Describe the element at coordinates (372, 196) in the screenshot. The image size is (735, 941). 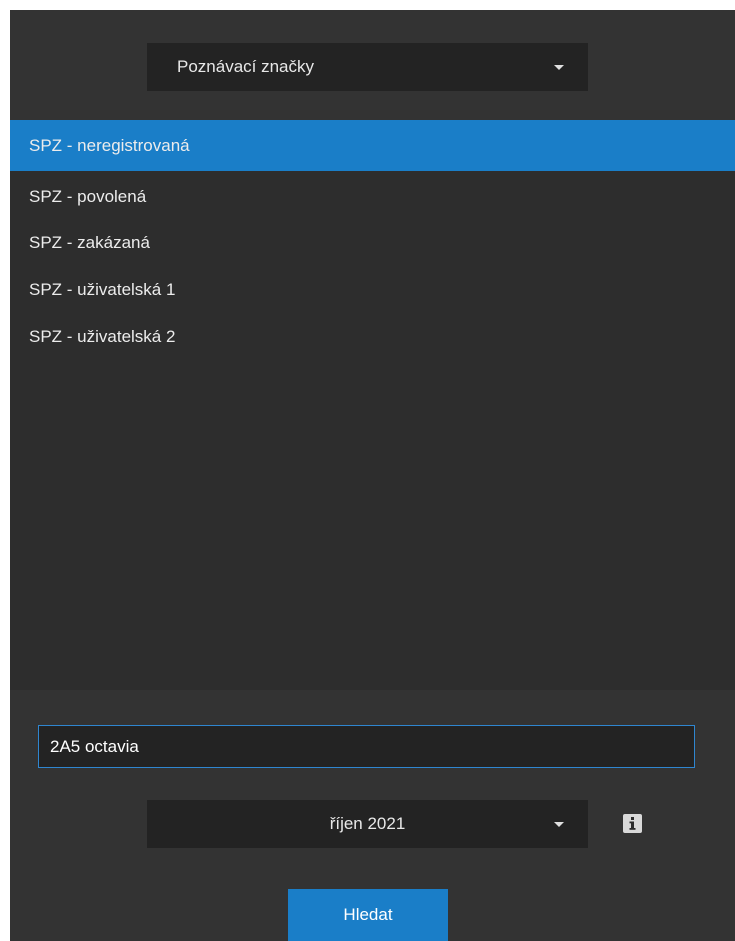
I see `list-item: SPZ - povolená` at that location.